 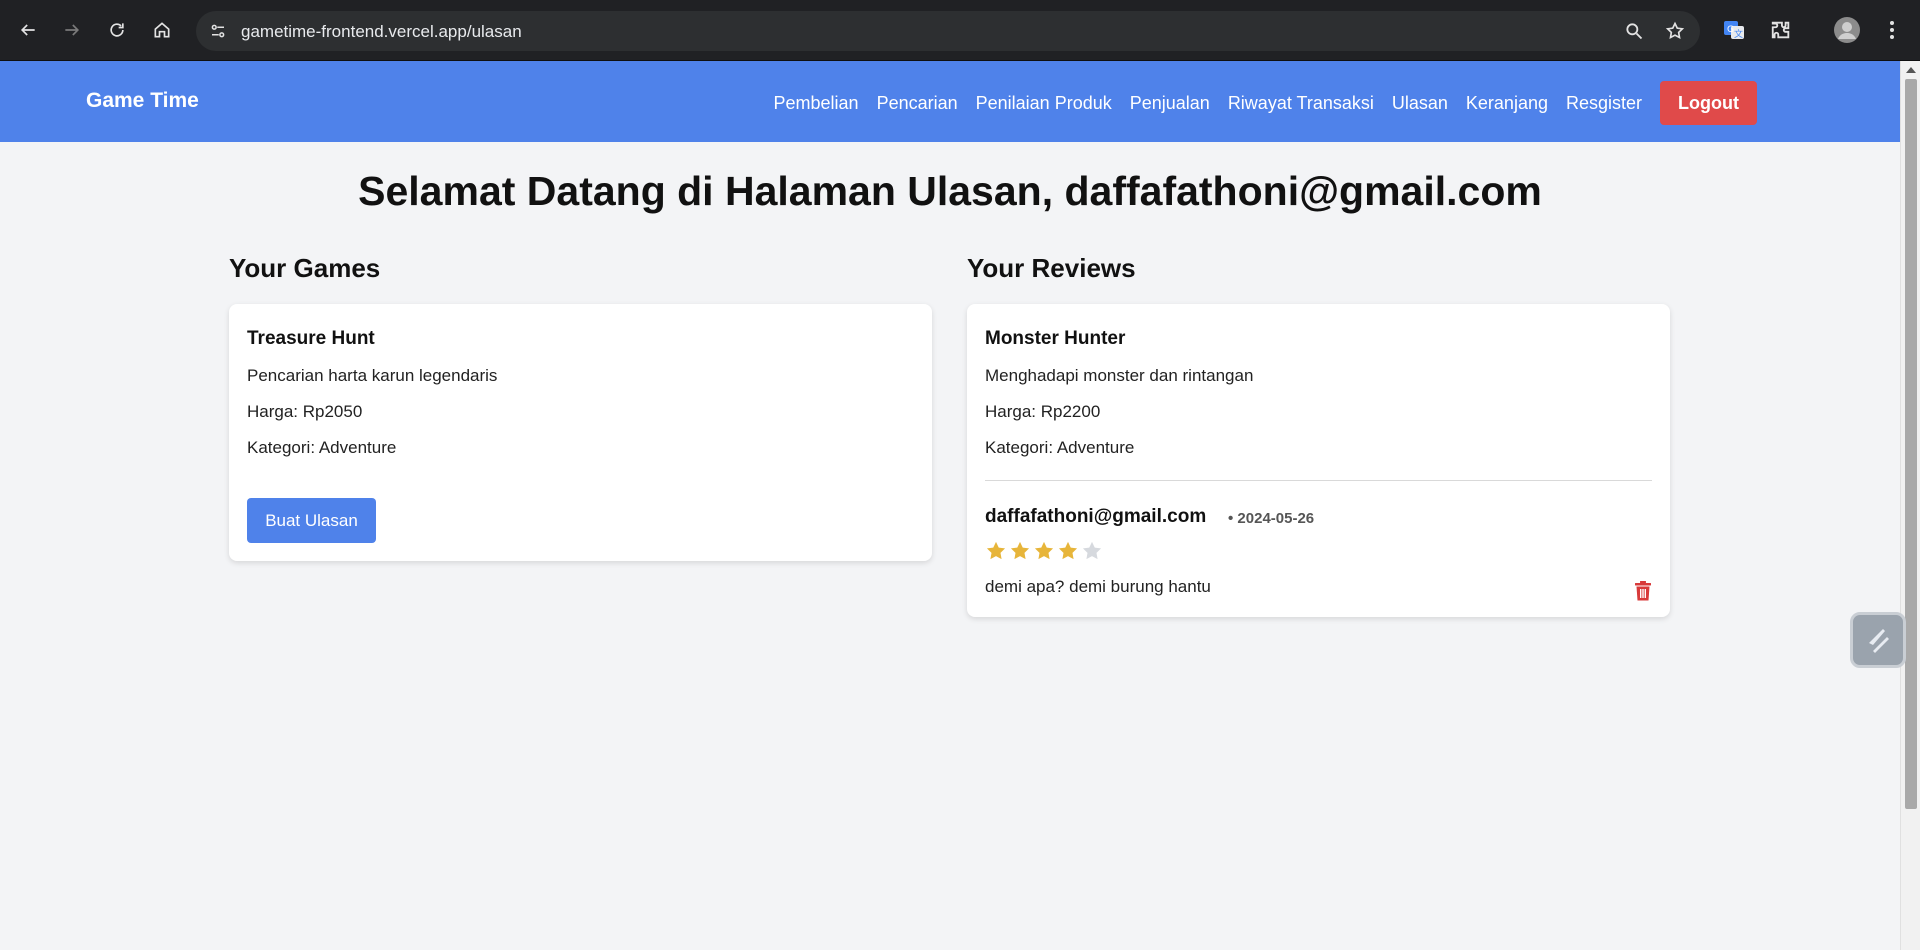 I want to click on forward-icon, so click(x=72, y=30).